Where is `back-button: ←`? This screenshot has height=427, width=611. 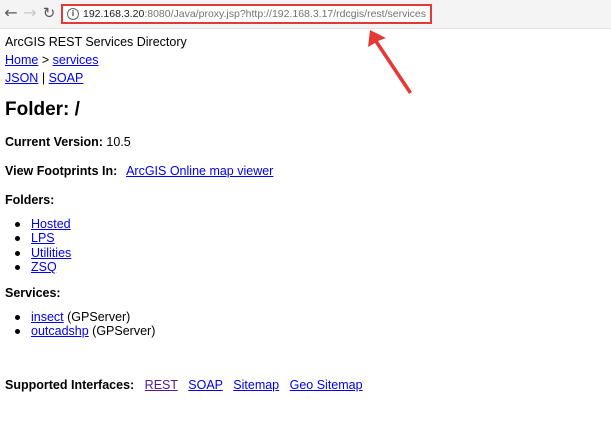
back-button: ← is located at coordinates (11, 13).